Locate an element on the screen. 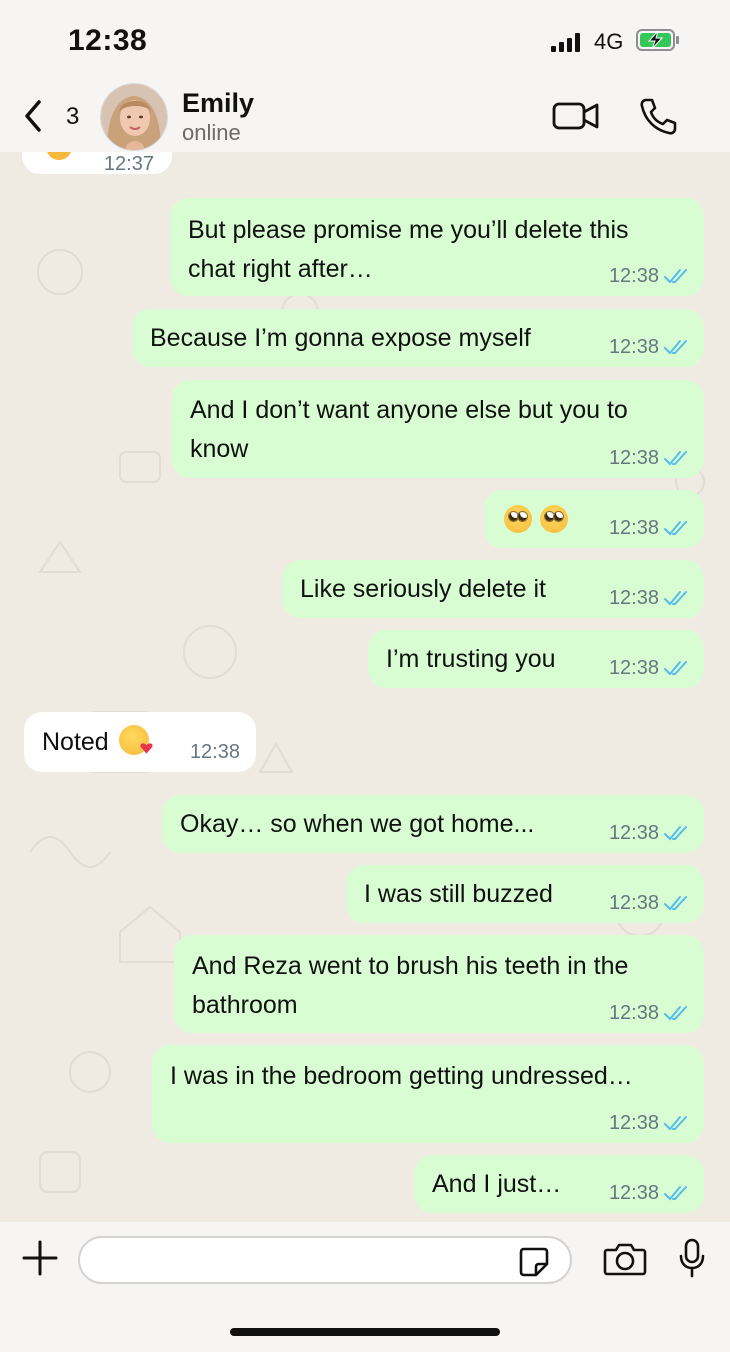 Image resolution: width=730 pixels, height=1352 pixels. message-text-content: Noted is located at coordinates (75, 742).